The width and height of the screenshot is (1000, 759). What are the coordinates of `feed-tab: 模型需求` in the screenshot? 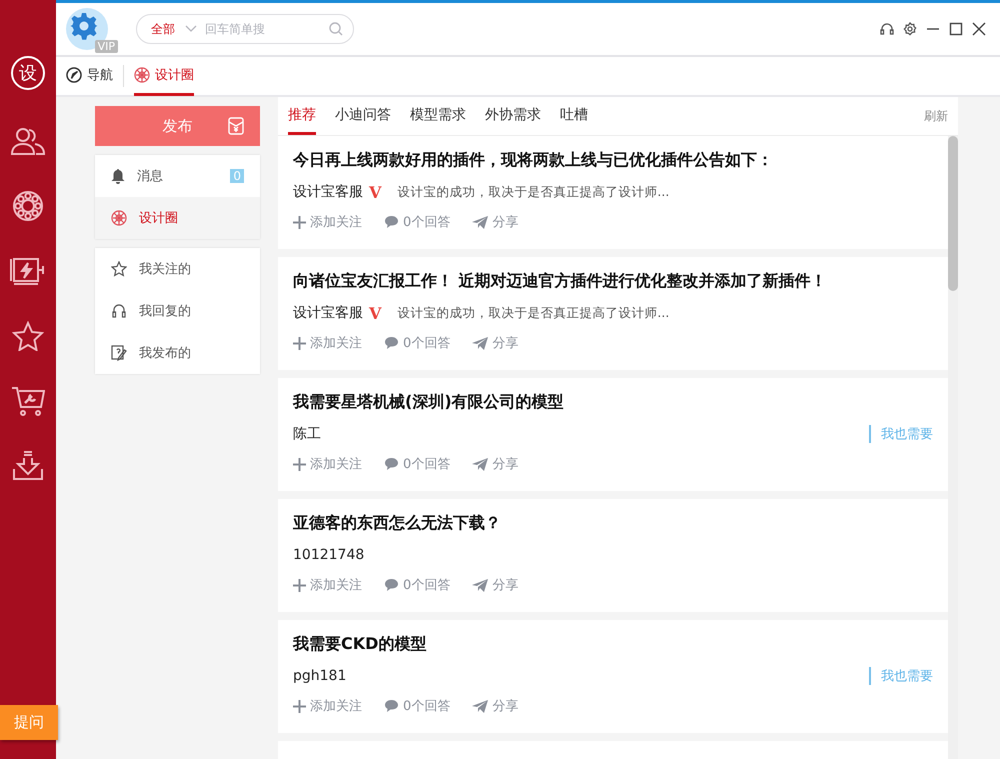 It's located at (438, 116).